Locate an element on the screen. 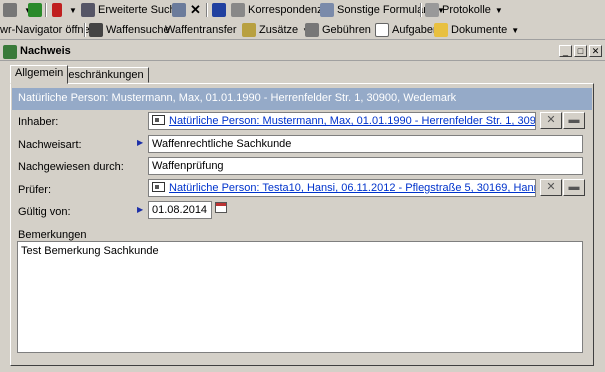 The height and width of the screenshot is (372, 605). gebuehren-label: Gebühren is located at coordinates (346, 30).